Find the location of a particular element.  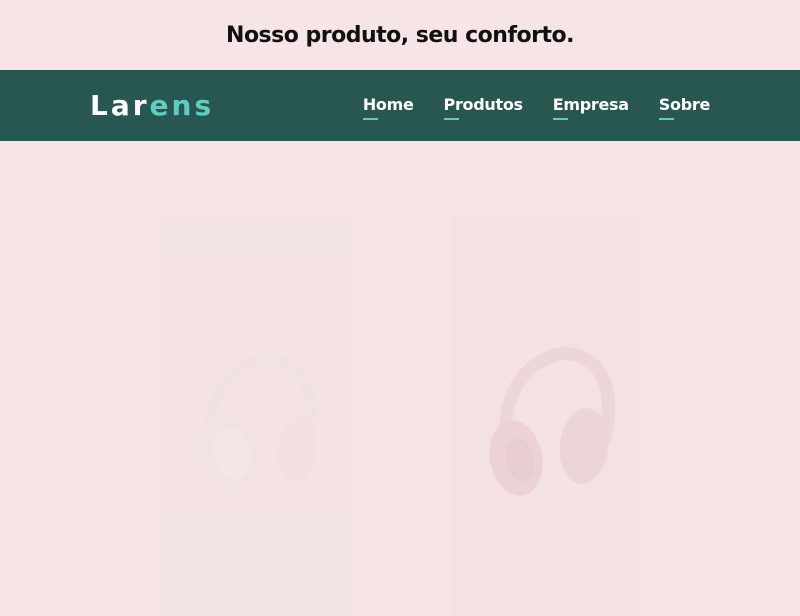

logo-main-text: Lar is located at coordinates (120, 105).